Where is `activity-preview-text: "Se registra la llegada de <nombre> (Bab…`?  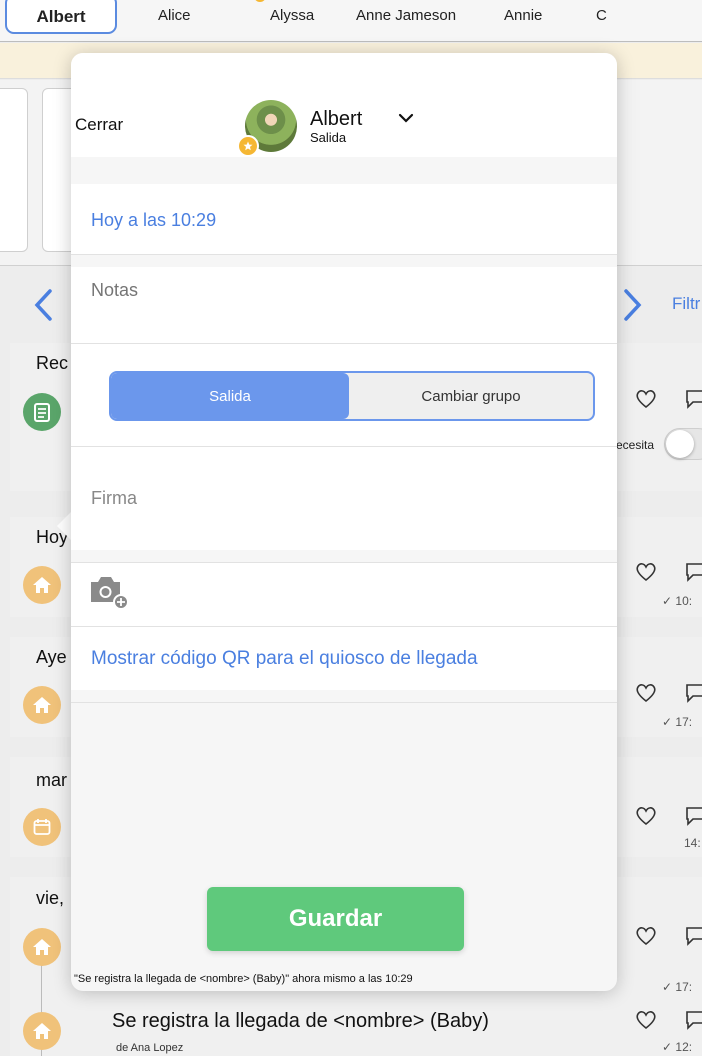
activity-preview-text: "Se registra la llegada de <nombre> (Bab… is located at coordinates (243, 979).